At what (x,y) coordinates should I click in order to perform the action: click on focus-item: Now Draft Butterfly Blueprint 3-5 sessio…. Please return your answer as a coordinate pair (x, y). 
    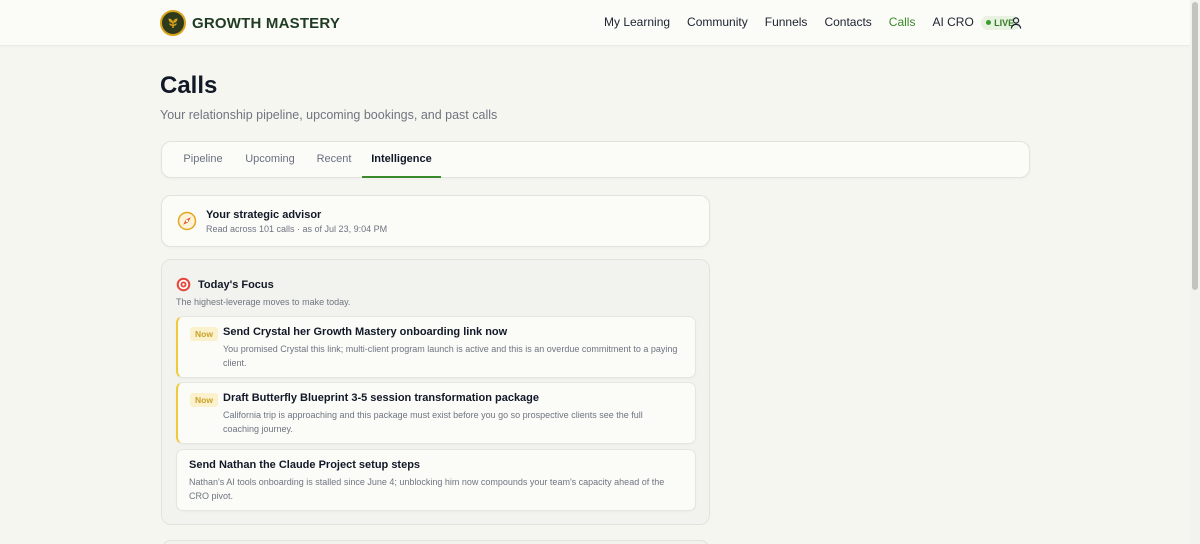
    Looking at the image, I should click on (436, 413).